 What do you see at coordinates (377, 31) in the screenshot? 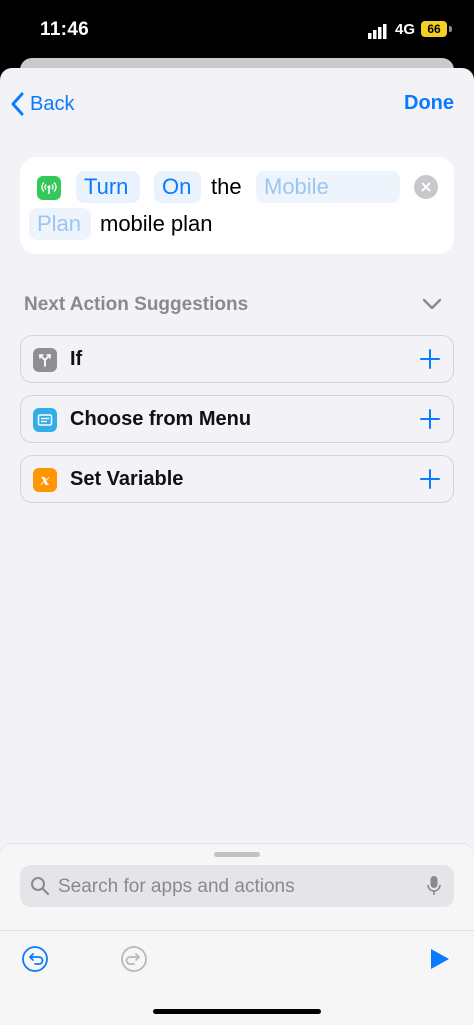
I see `signal-icon` at bounding box center [377, 31].